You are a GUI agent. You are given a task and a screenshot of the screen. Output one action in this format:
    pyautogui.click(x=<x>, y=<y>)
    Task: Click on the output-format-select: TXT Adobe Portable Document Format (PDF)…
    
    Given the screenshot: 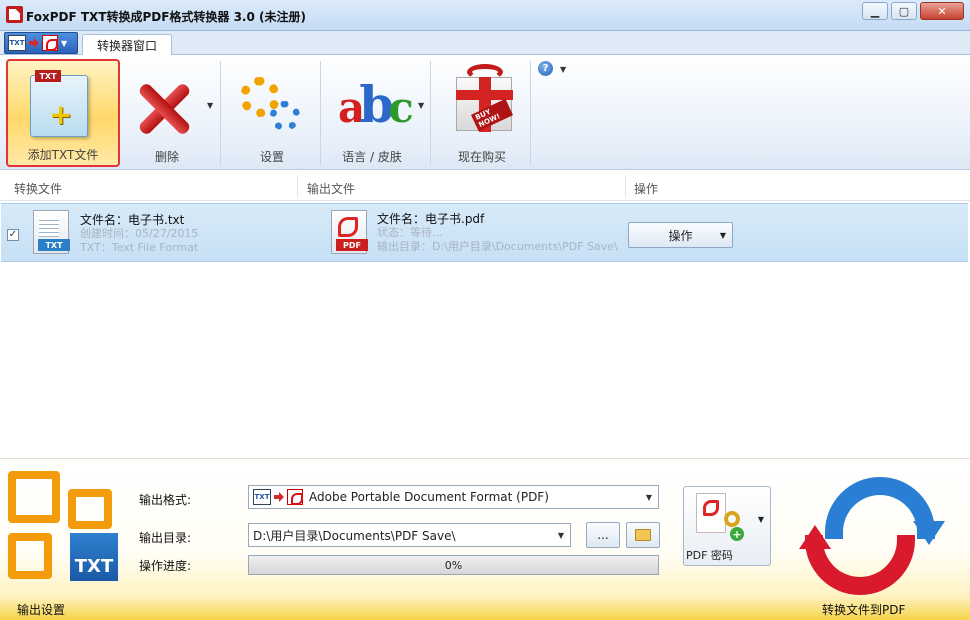 What is the action you would take?
    pyautogui.click(x=453, y=497)
    